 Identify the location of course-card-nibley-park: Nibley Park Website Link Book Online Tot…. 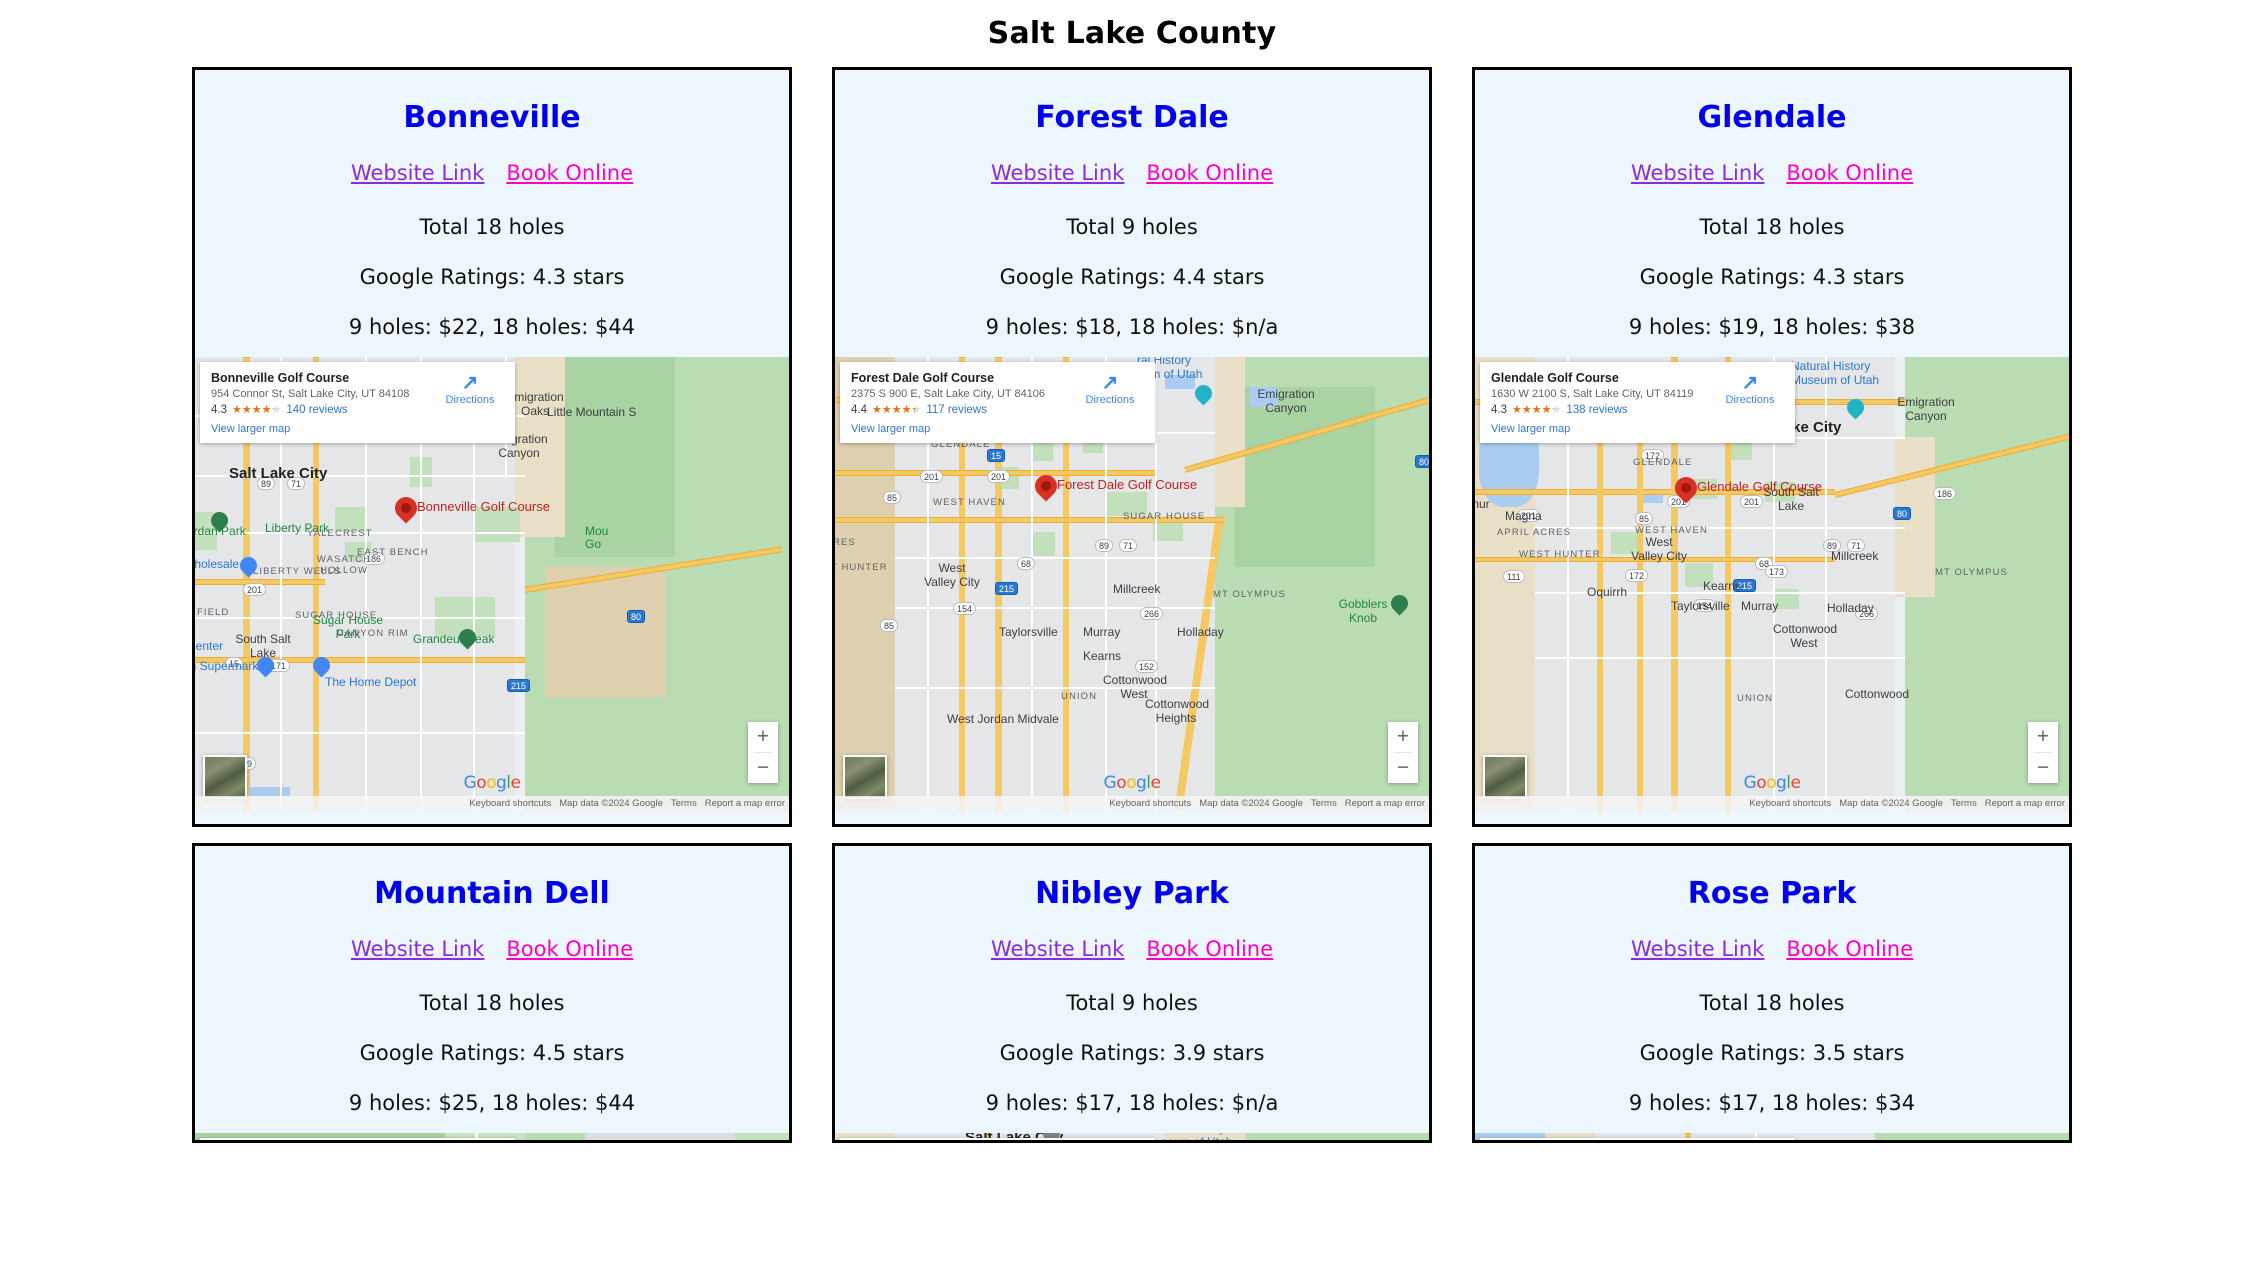
(1132, 993).